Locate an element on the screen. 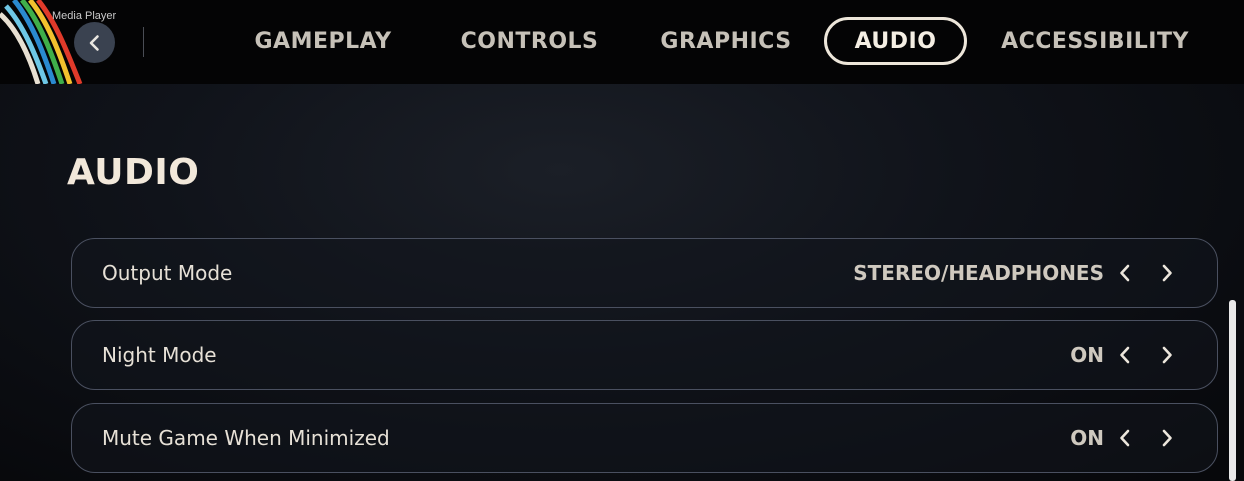  page-title: AUDIO is located at coordinates (133, 172).